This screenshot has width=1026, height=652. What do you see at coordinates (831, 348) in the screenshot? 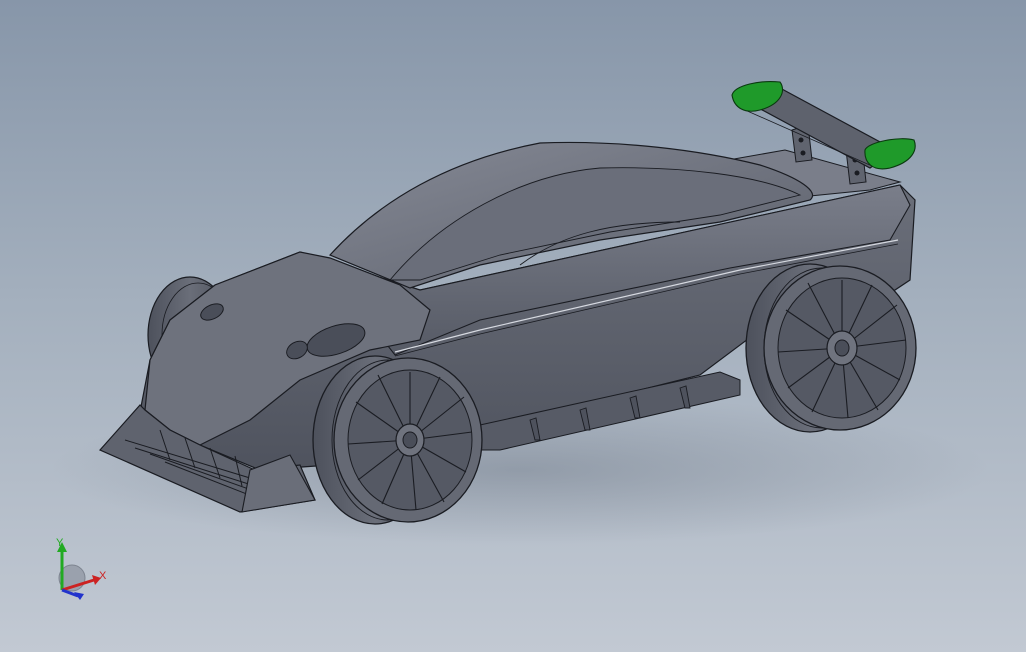
I see `wheel-rear-right` at bounding box center [831, 348].